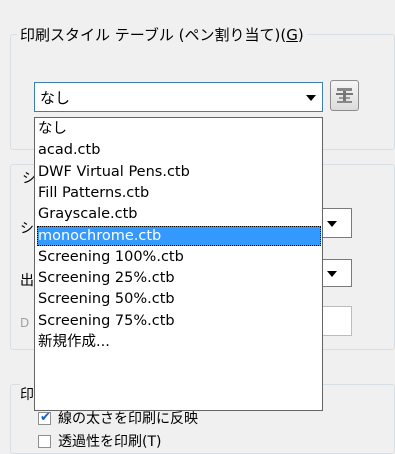  I want to click on dropdown-option: Screening 100%.ctb, so click(179, 257).